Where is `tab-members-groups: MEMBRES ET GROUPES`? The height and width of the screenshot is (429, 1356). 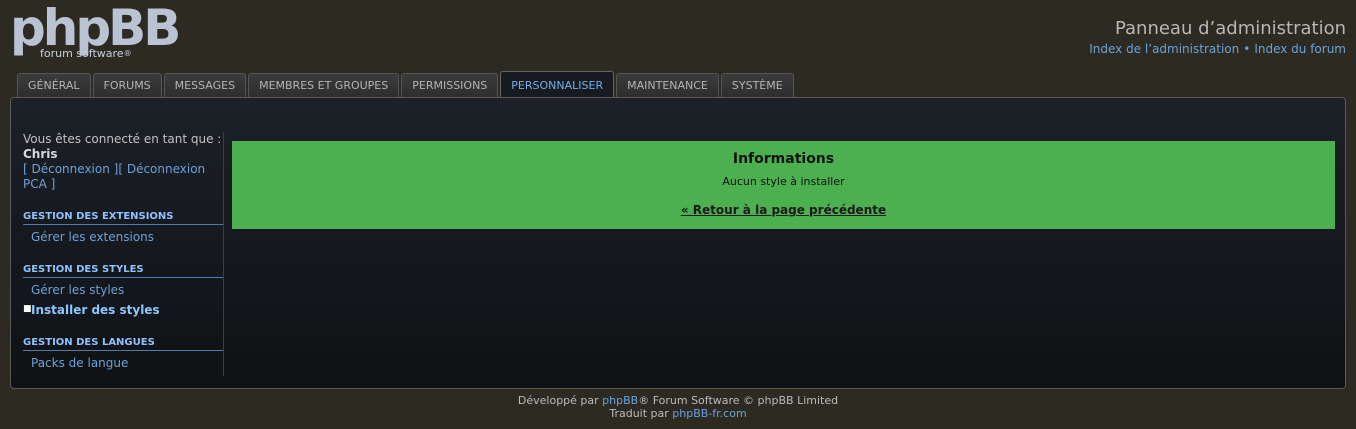 tab-members-groups: MEMBRES ET GROUPES is located at coordinates (324, 85).